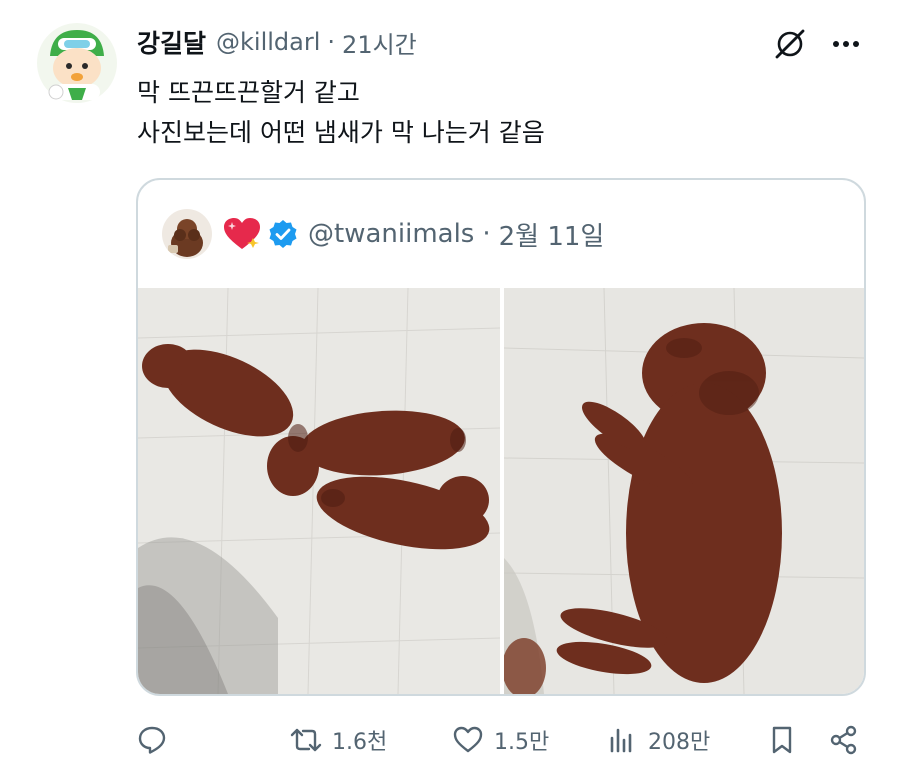 The height and width of the screenshot is (769, 900). What do you see at coordinates (341, 113) in the screenshot?
I see `tweet-text: 막 뜨끈뜨끈할거 같고 사진보는데 어떤 냄새가 막 나는거 같음` at bounding box center [341, 113].